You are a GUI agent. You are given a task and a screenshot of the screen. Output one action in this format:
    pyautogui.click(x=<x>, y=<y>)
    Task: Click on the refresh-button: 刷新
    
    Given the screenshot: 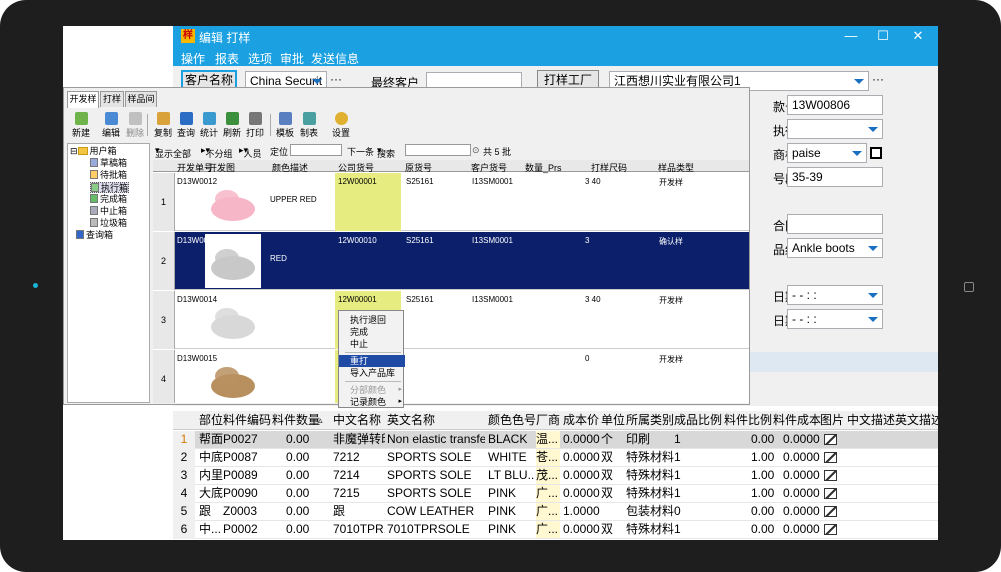 What is the action you would take?
    pyautogui.click(x=232, y=125)
    